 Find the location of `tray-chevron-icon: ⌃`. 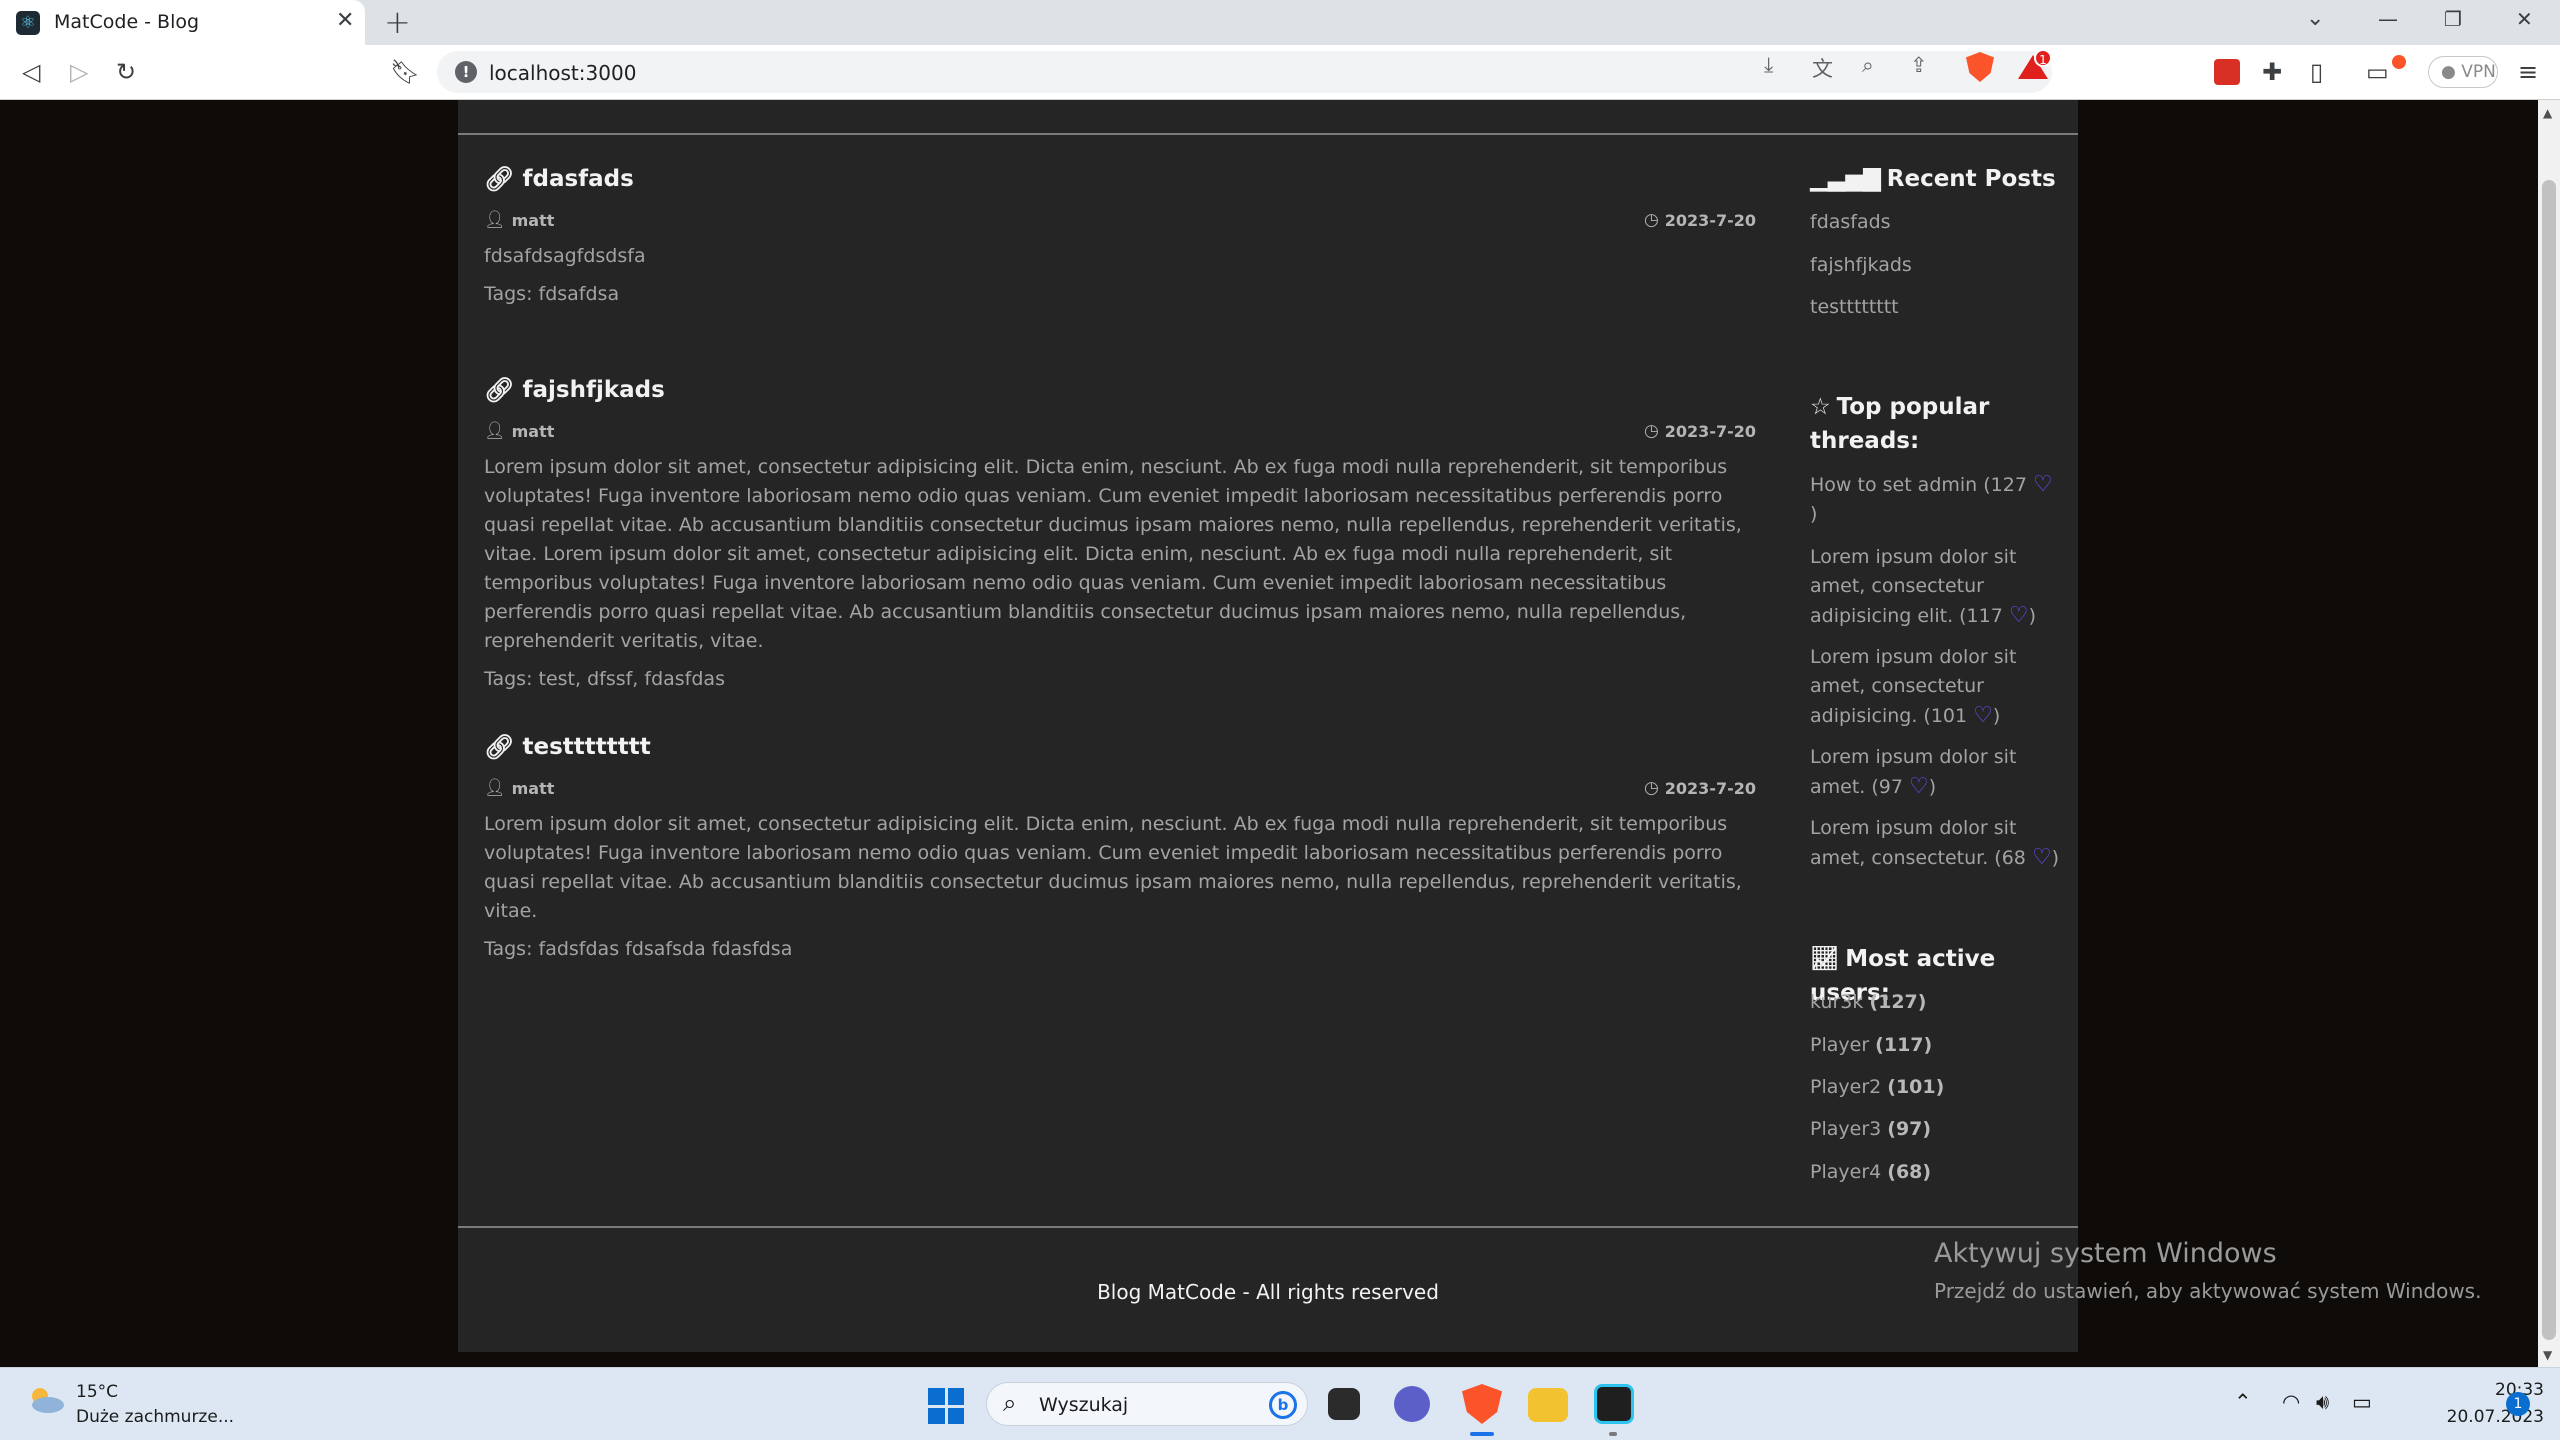

tray-chevron-icon: ⌃ is located at coordinates (2243, 1402).